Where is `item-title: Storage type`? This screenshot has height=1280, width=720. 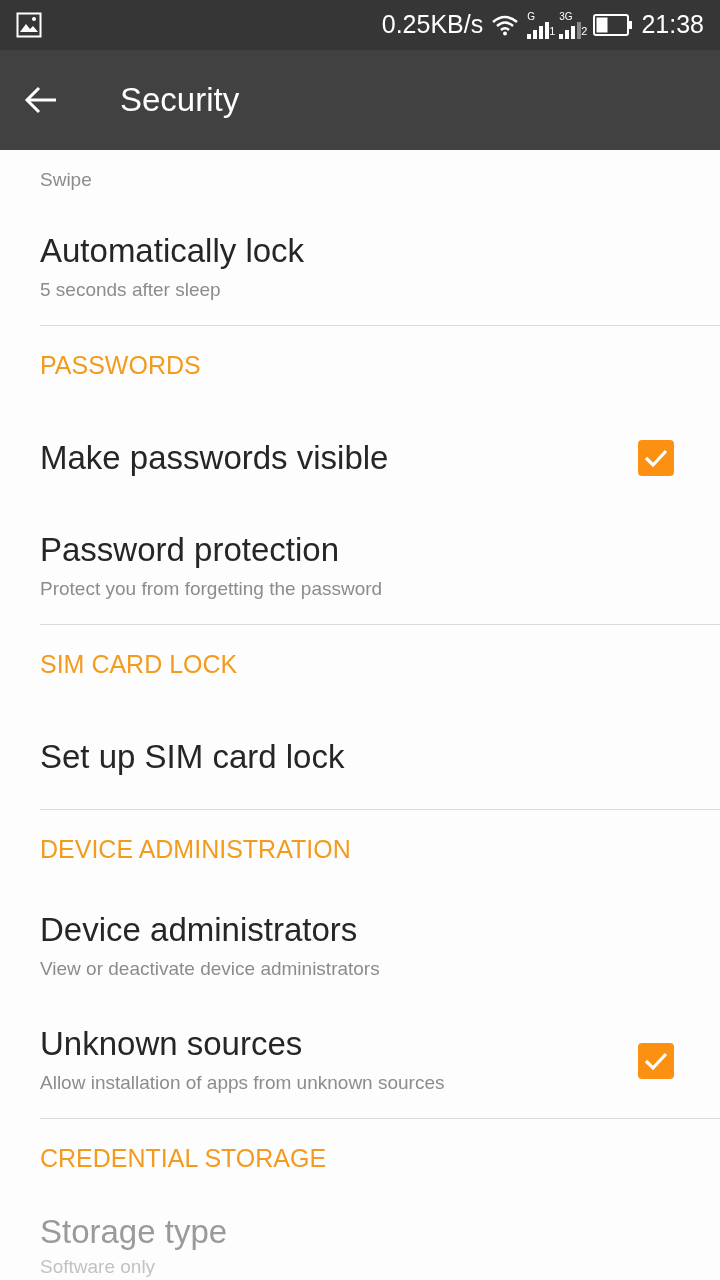
item-title: Storage type is located at coordinates (134, 1232).